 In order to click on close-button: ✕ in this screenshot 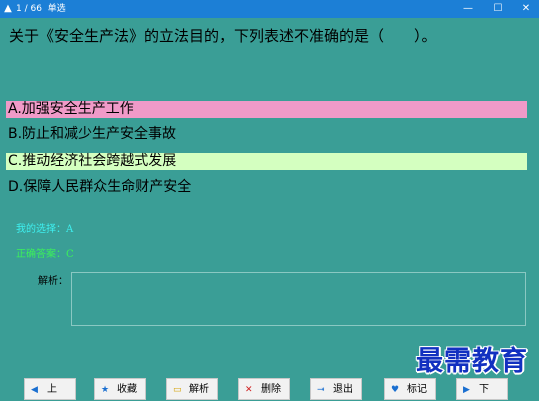, I will do `click(525, 9)`.